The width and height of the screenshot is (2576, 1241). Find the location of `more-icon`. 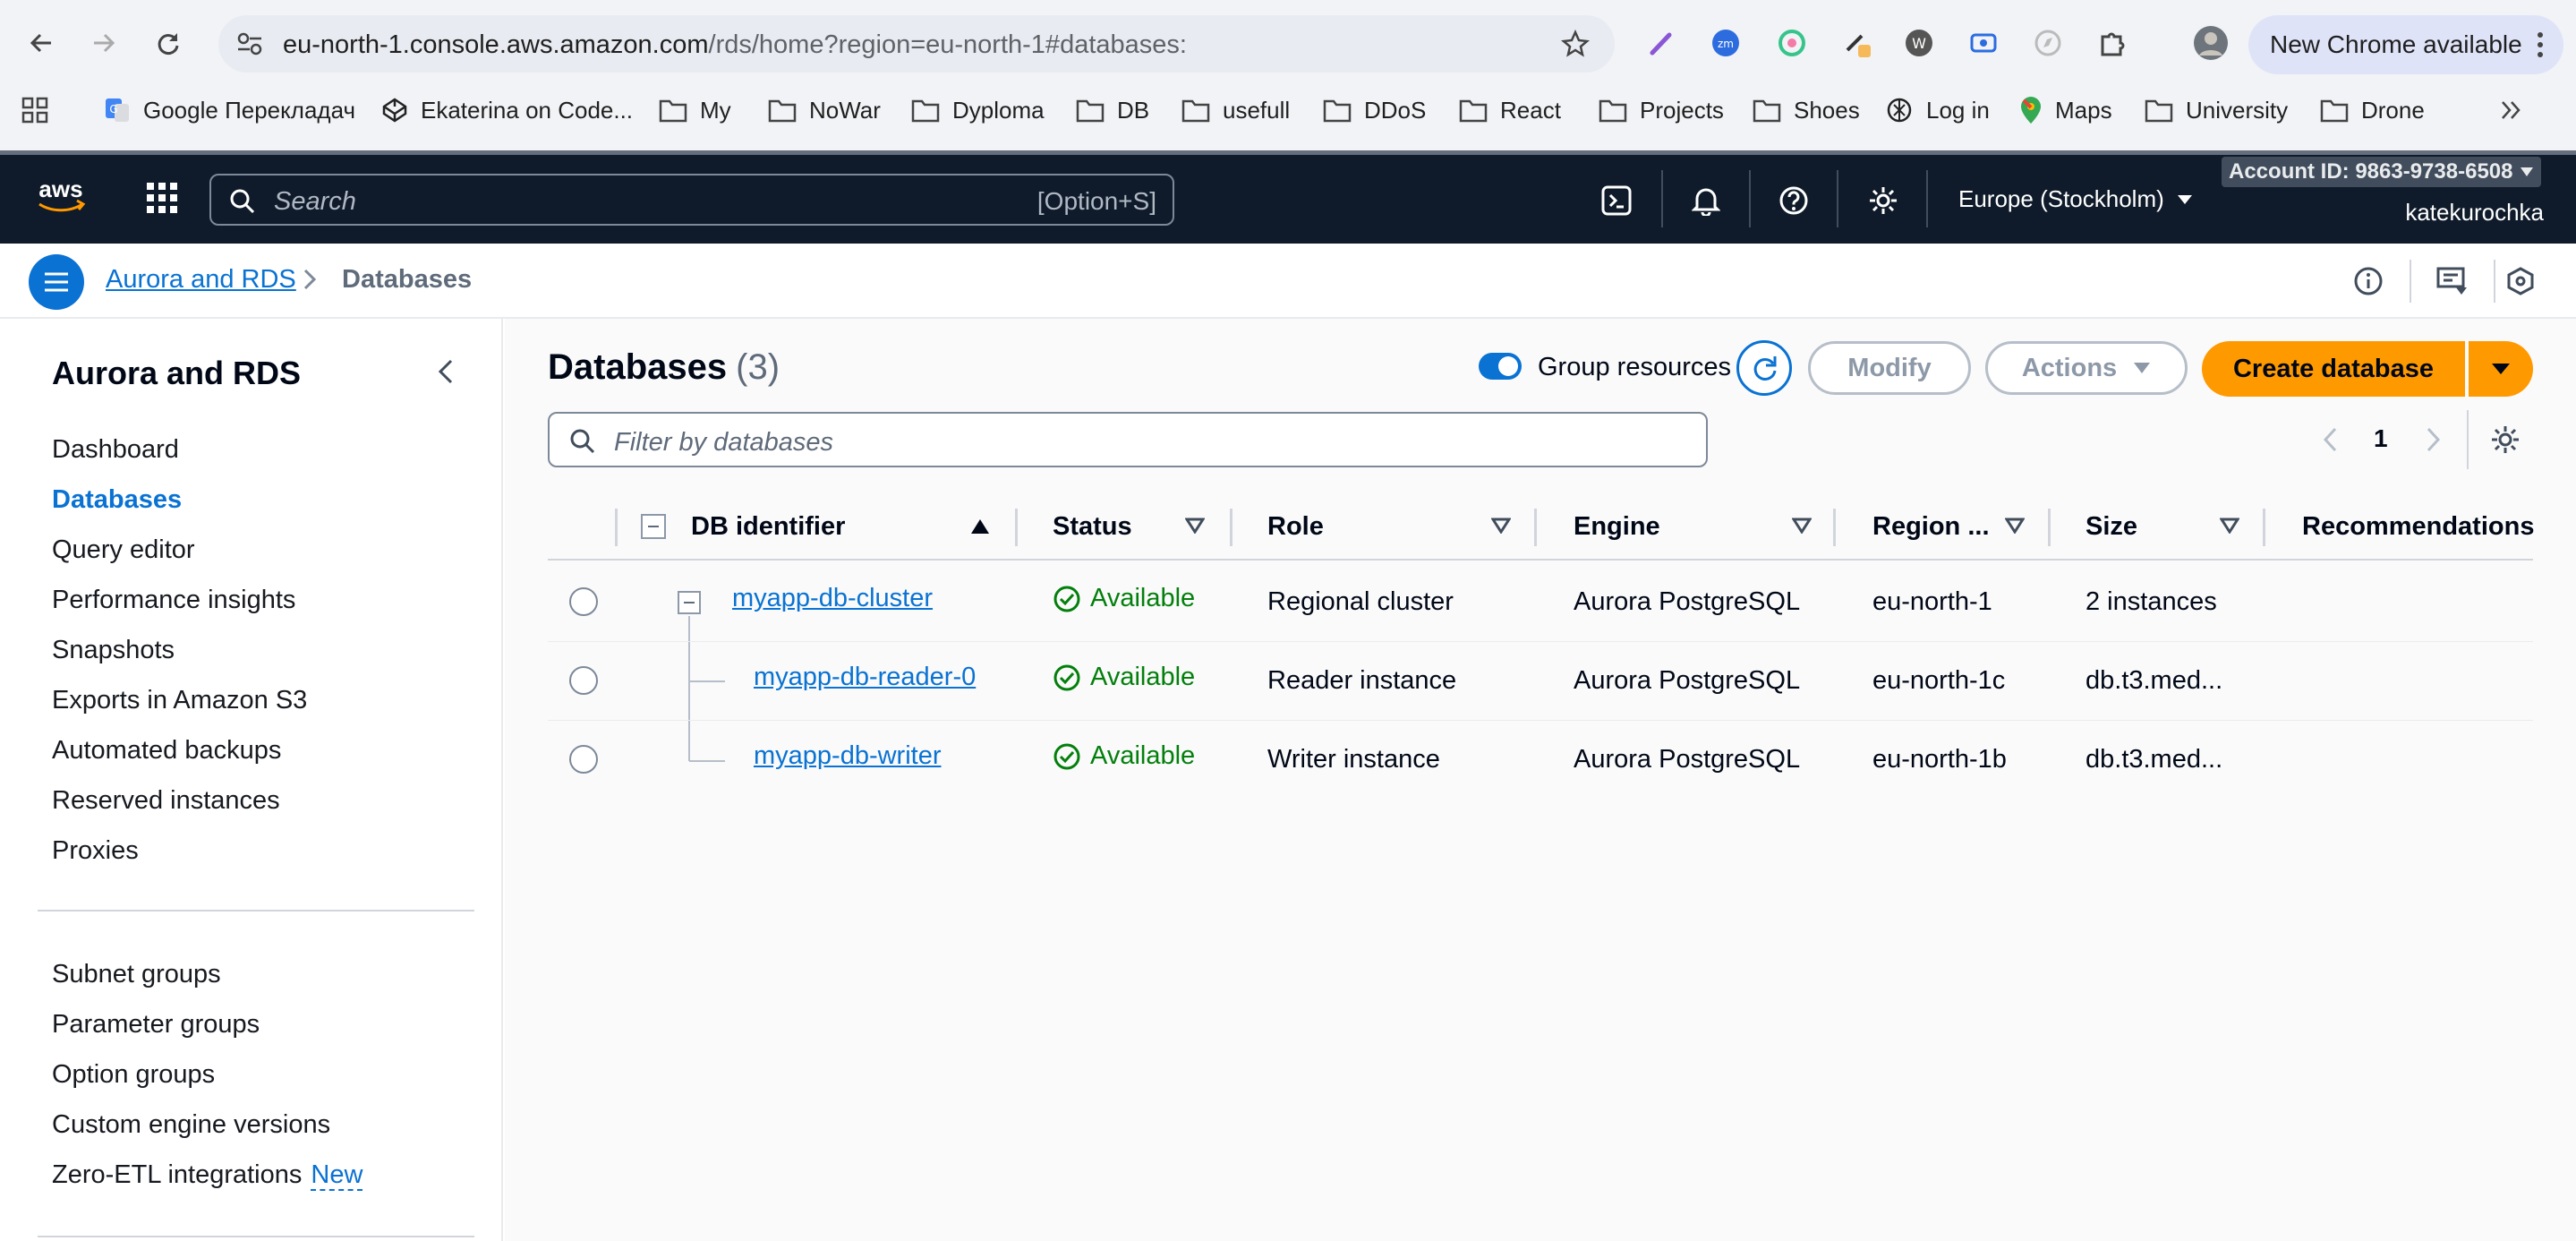

more-icon is located at coordinates (2540, 44).